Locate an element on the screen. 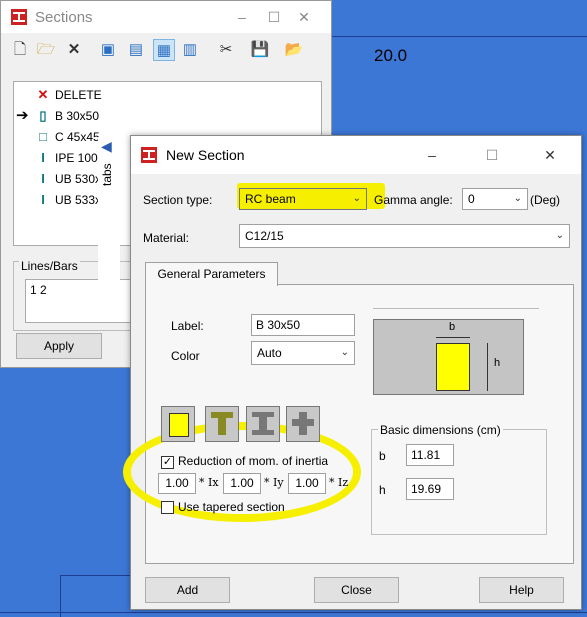 This screenshot has width=587, height=617. iy-label: * Iy is located at coordinates (274, 482).